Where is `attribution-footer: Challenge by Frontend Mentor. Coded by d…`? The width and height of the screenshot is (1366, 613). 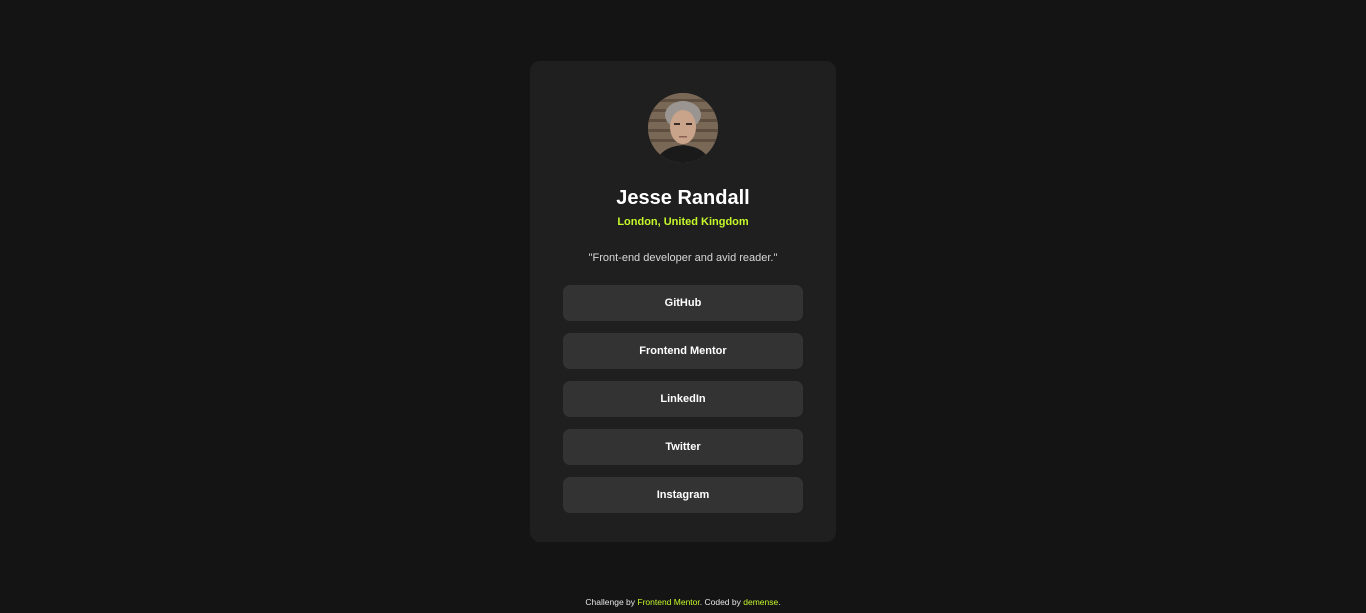 attribution-footer: Challenge by Frontend Mentor. Coded by d… is located at coordinates (683, 602).